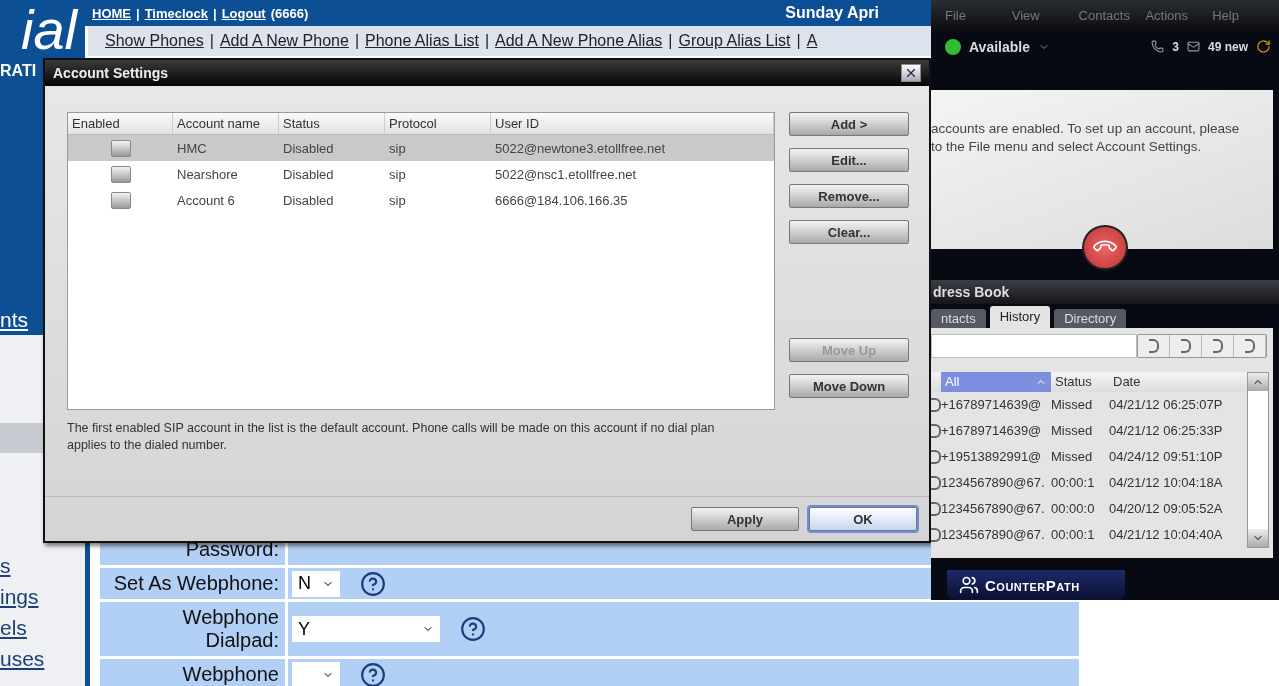 The image size is (1279, 686). Describe the element at coordinates (812, 41) in the screenshot. I see `nav-link: A` at that location.